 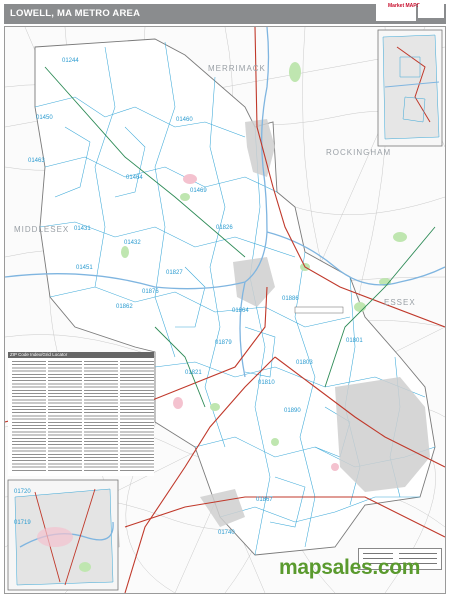 What do you see at coordinates (22, 492) in the screenshot?
I see `zip-label: 01720` at bounding box center [22, 492].